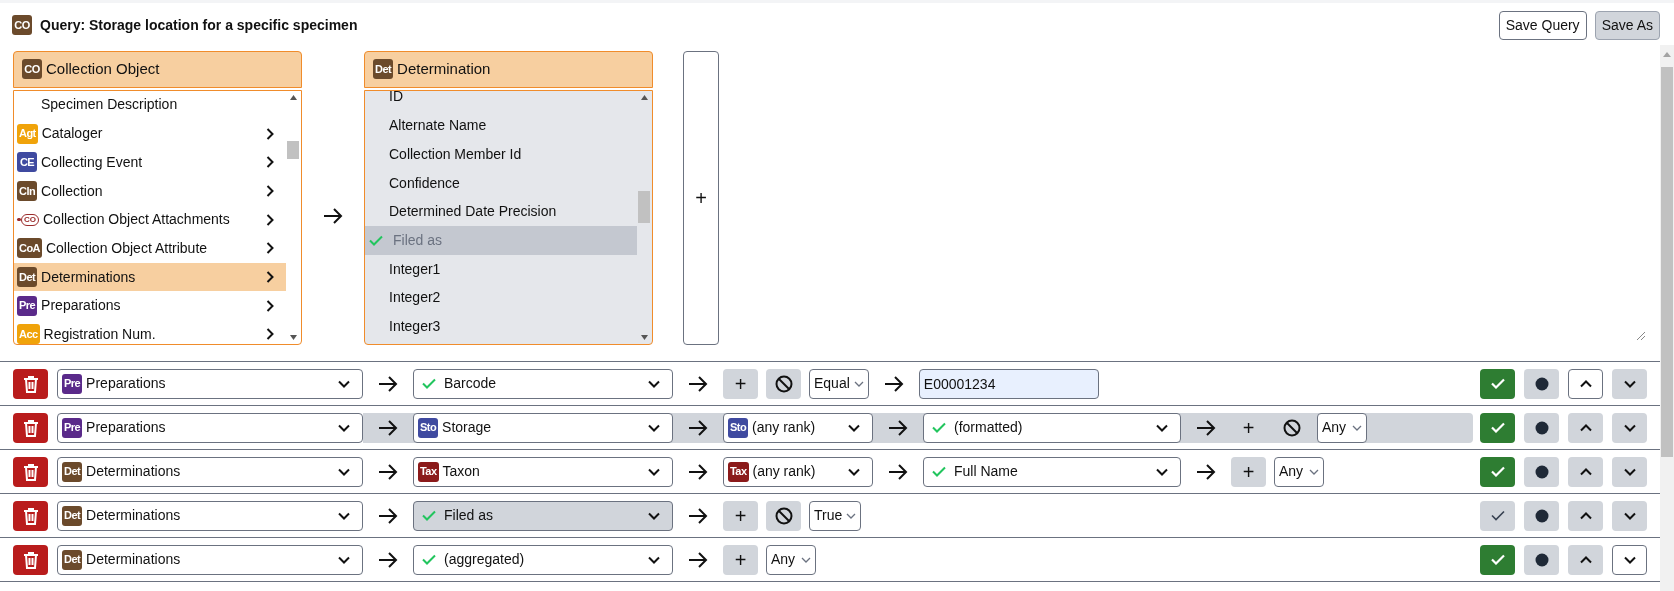  What do you see at coordinates (543, 427) in the screenshot?
I see `field-select: Sto Storage` at bounding box center [543, 427].